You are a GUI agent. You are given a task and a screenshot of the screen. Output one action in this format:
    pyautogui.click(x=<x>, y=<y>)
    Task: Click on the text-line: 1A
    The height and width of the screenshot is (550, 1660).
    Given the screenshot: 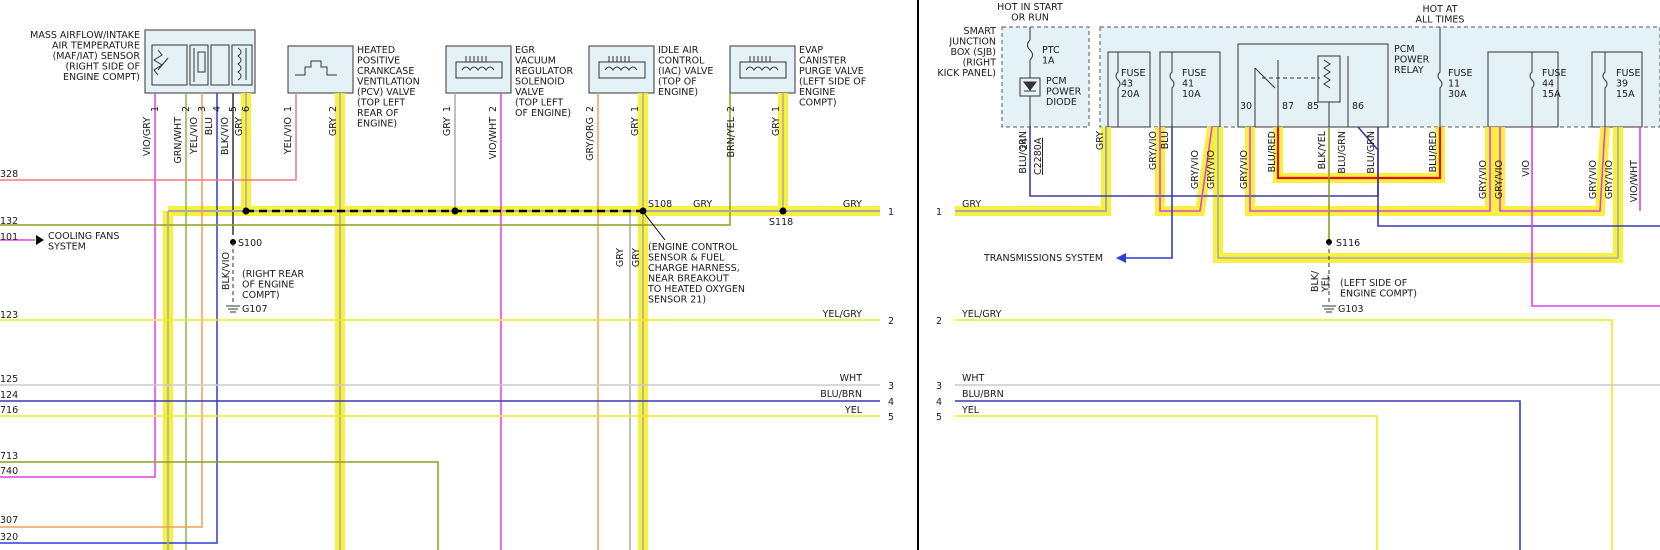 What is the action you would take?
    pyautogui.click(x=1048, y=61)
    